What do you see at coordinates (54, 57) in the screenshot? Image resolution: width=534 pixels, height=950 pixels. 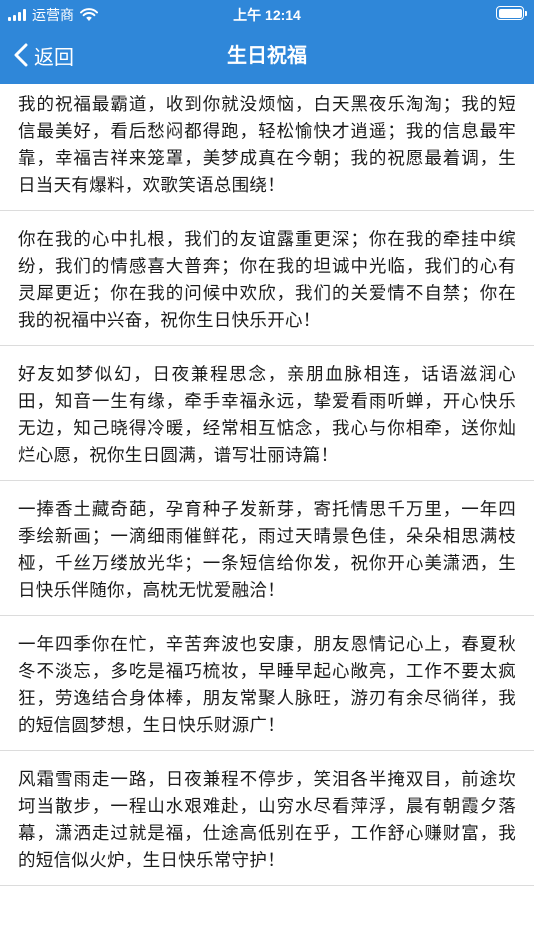 I see `back-label: 返回` at bounding box center [54, 57].